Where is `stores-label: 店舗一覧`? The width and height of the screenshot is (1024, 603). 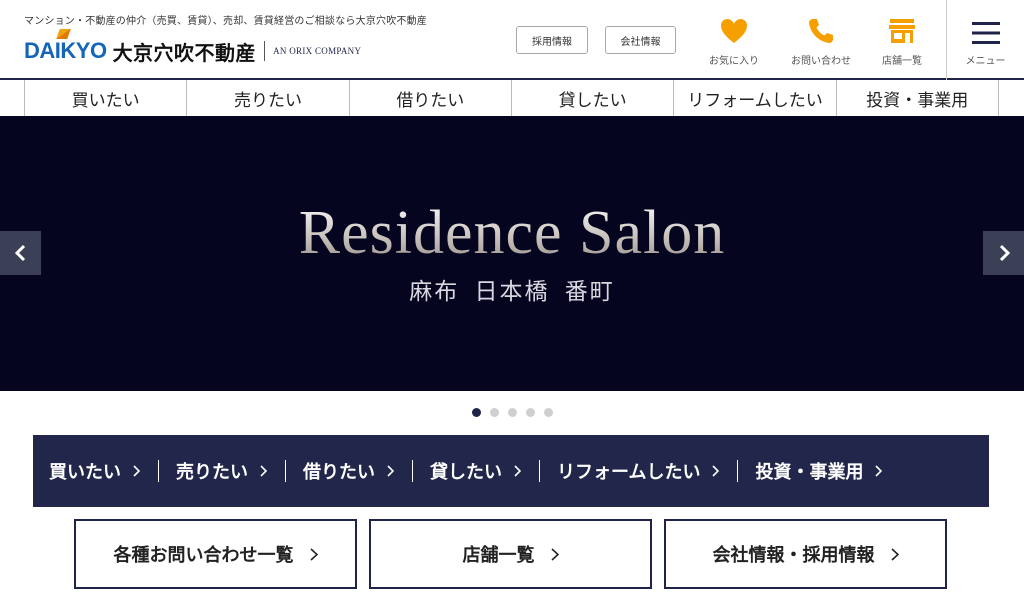 stores-label: 店舗一覧 is located at coordinates (902, 61).